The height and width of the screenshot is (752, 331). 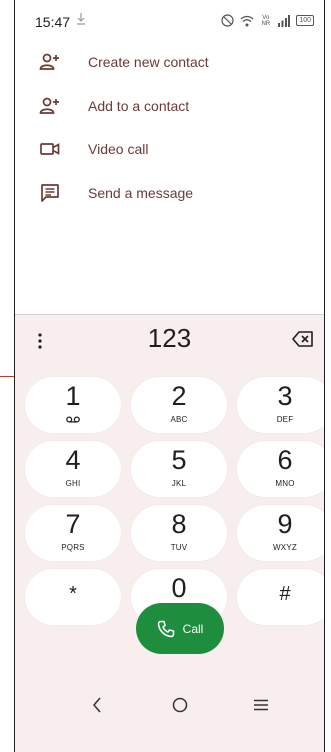 I want to click on add-to-contact-action: Add to a contact, so click(x=169, y=106).